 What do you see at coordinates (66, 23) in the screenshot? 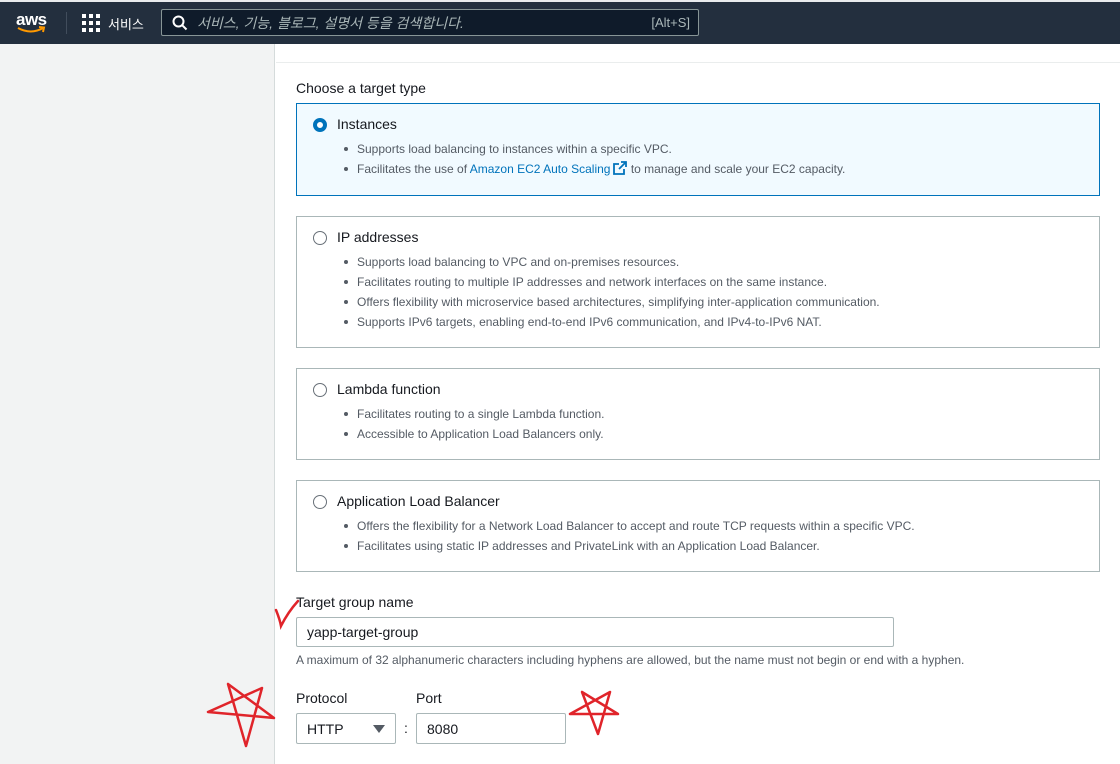
I see `topbar-divider` at bounding box center [66, 23].